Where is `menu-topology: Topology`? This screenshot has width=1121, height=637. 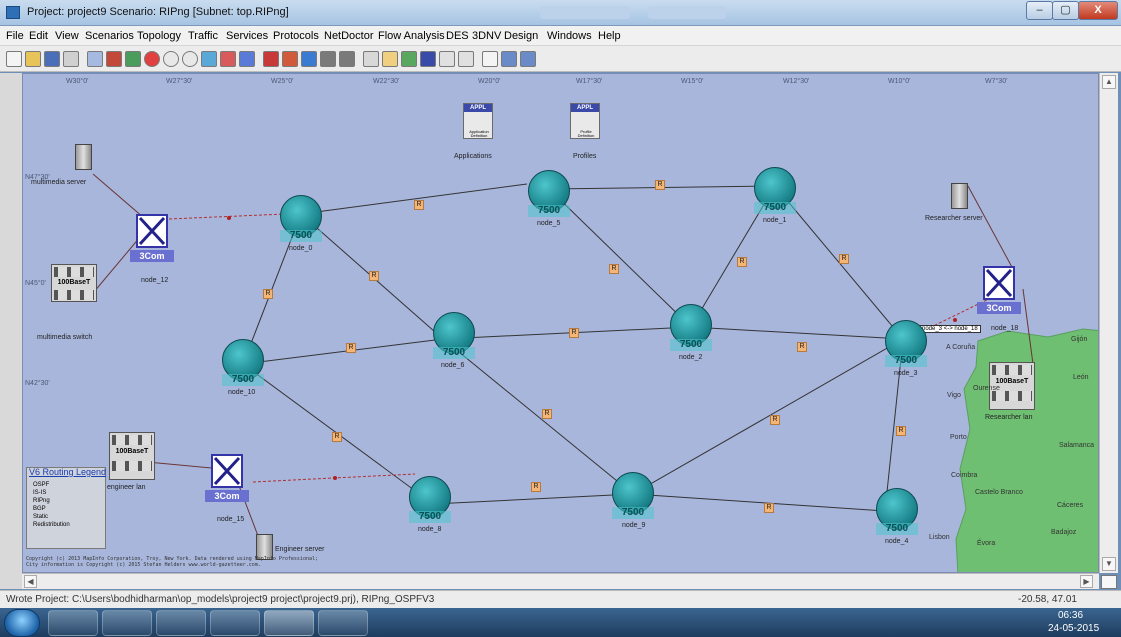
menu-topology: Topology is located at coordinates (159, 36).